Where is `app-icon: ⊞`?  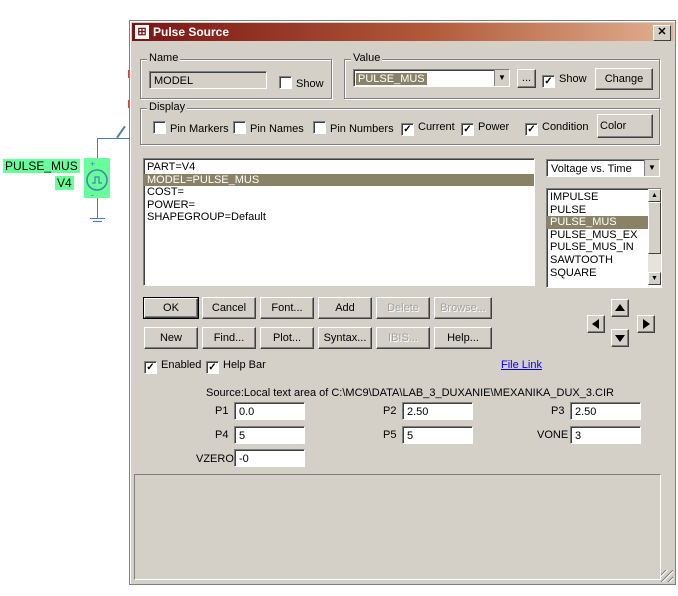
app-icon: ⊞ is located at coordinates (142, 32).